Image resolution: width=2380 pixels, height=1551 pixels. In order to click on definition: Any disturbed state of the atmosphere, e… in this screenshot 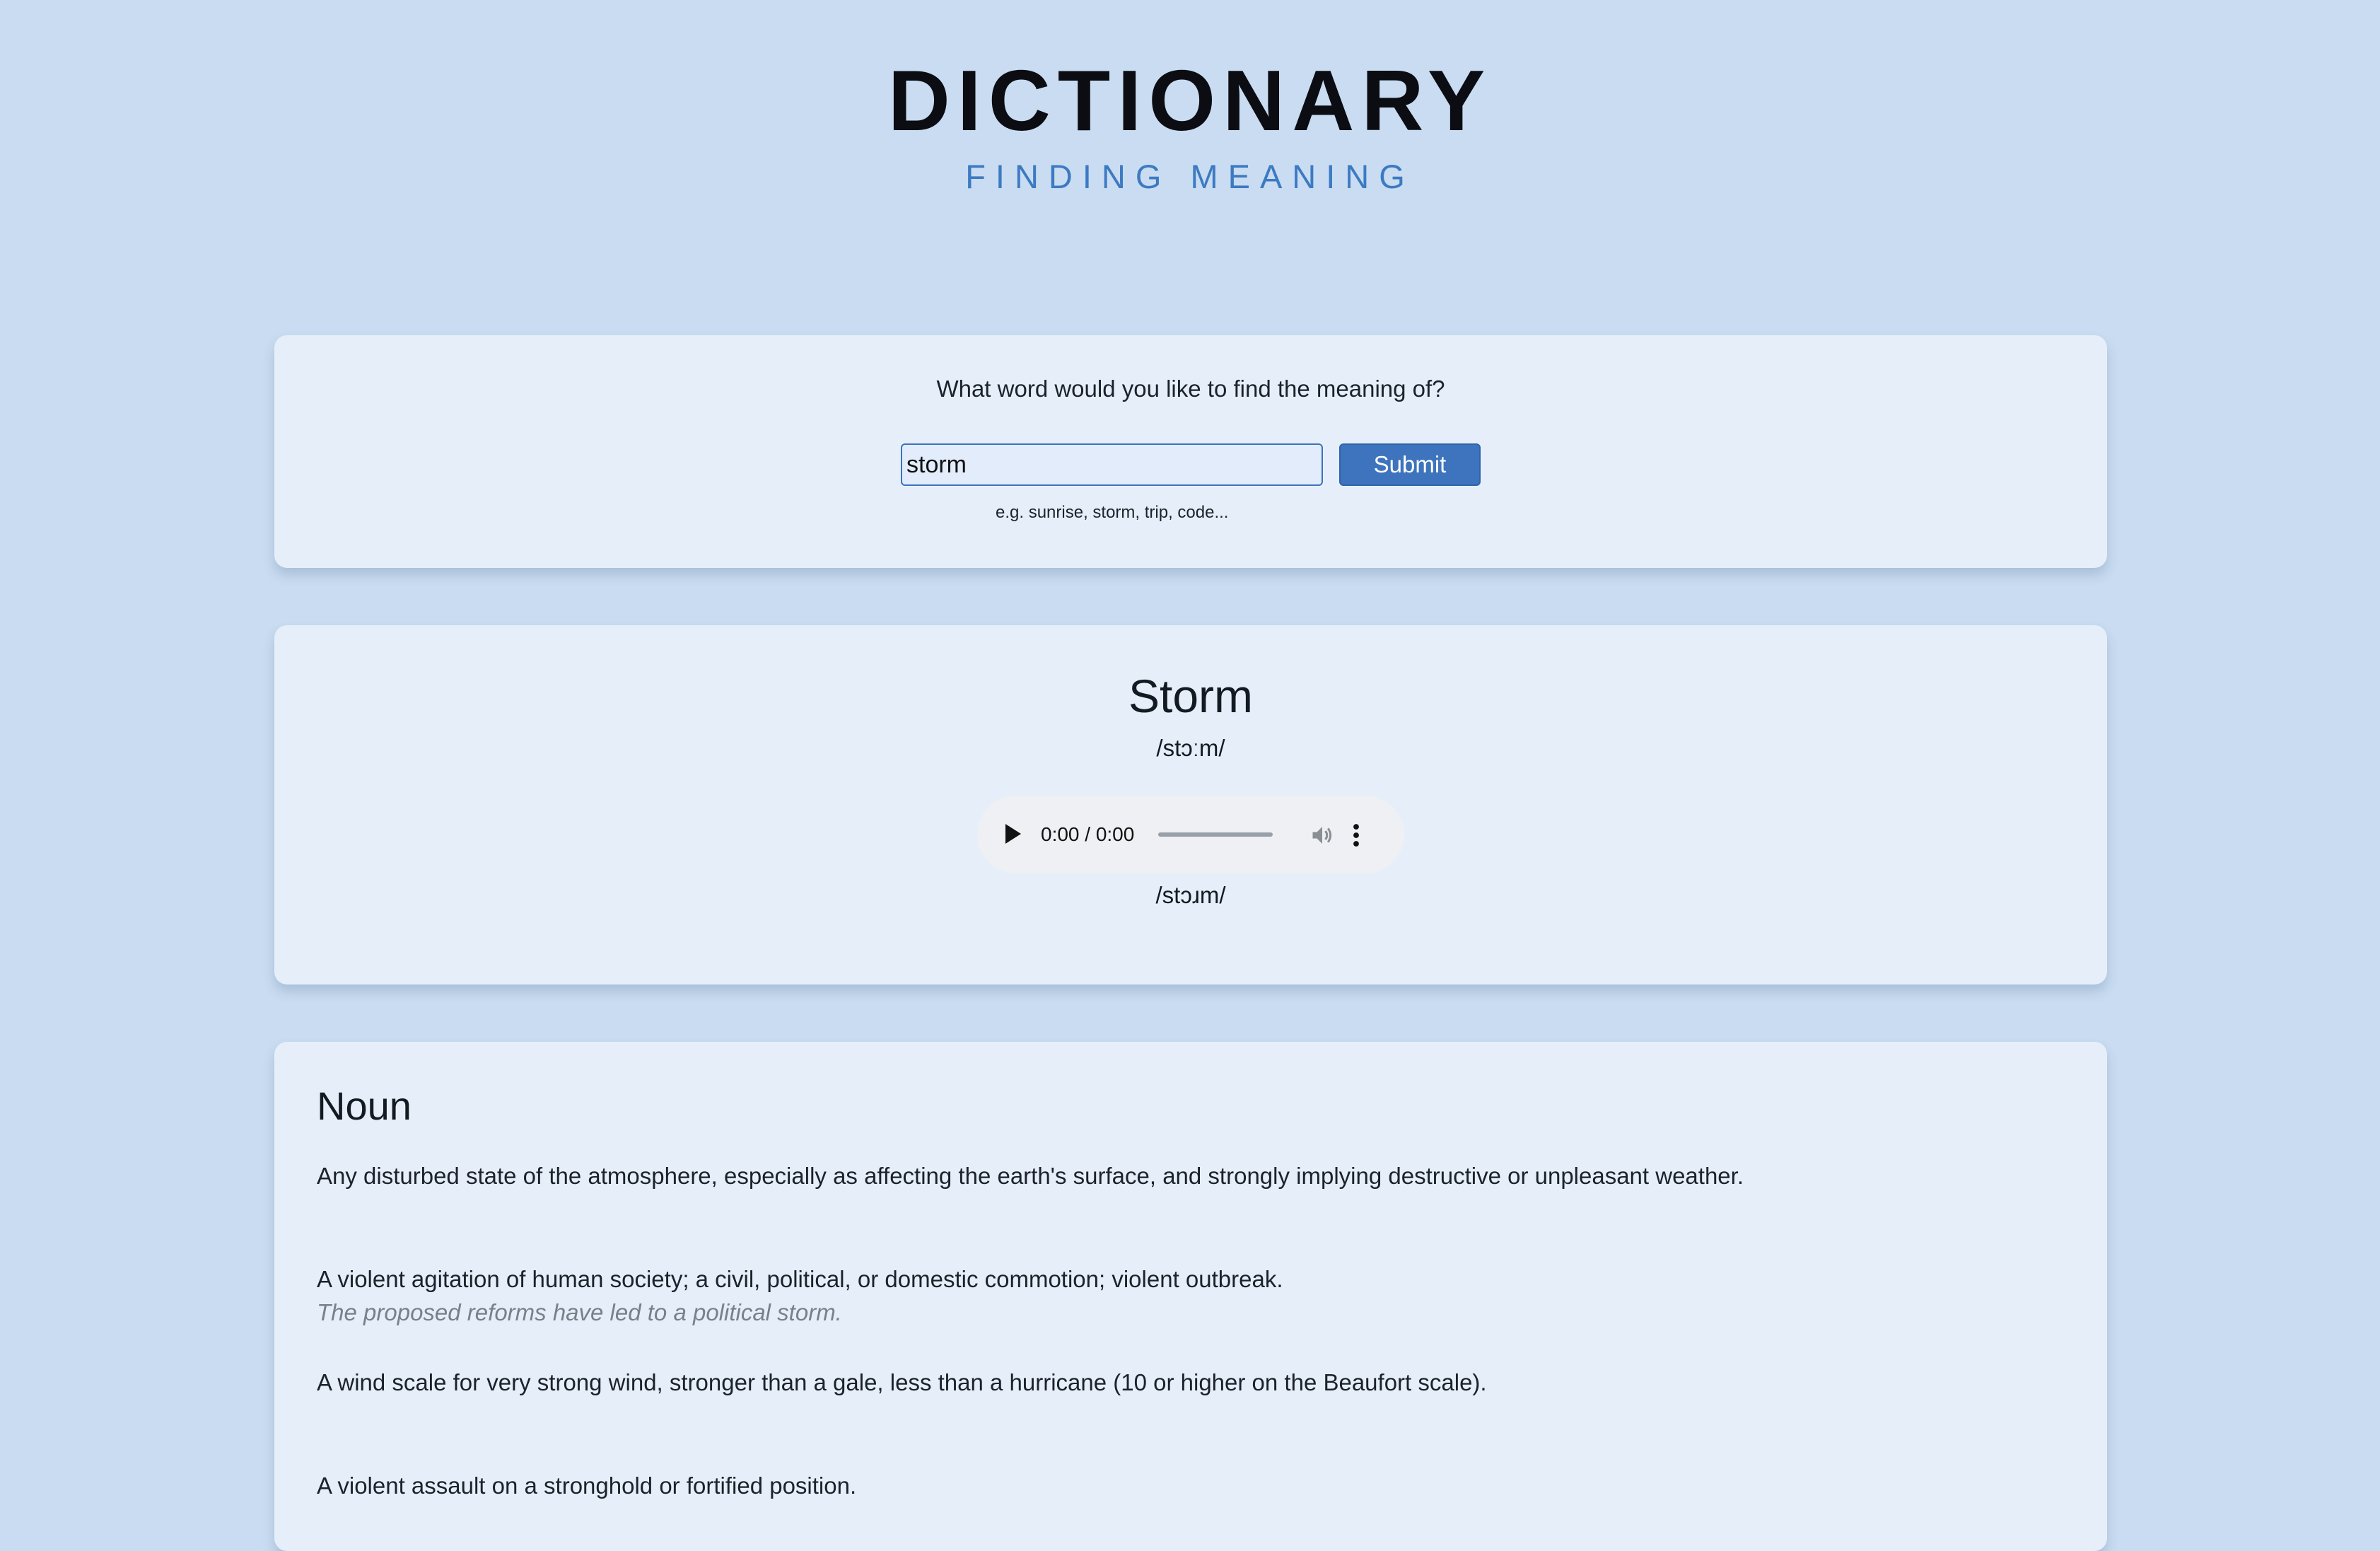, I will do `click(1030, 1176)`.